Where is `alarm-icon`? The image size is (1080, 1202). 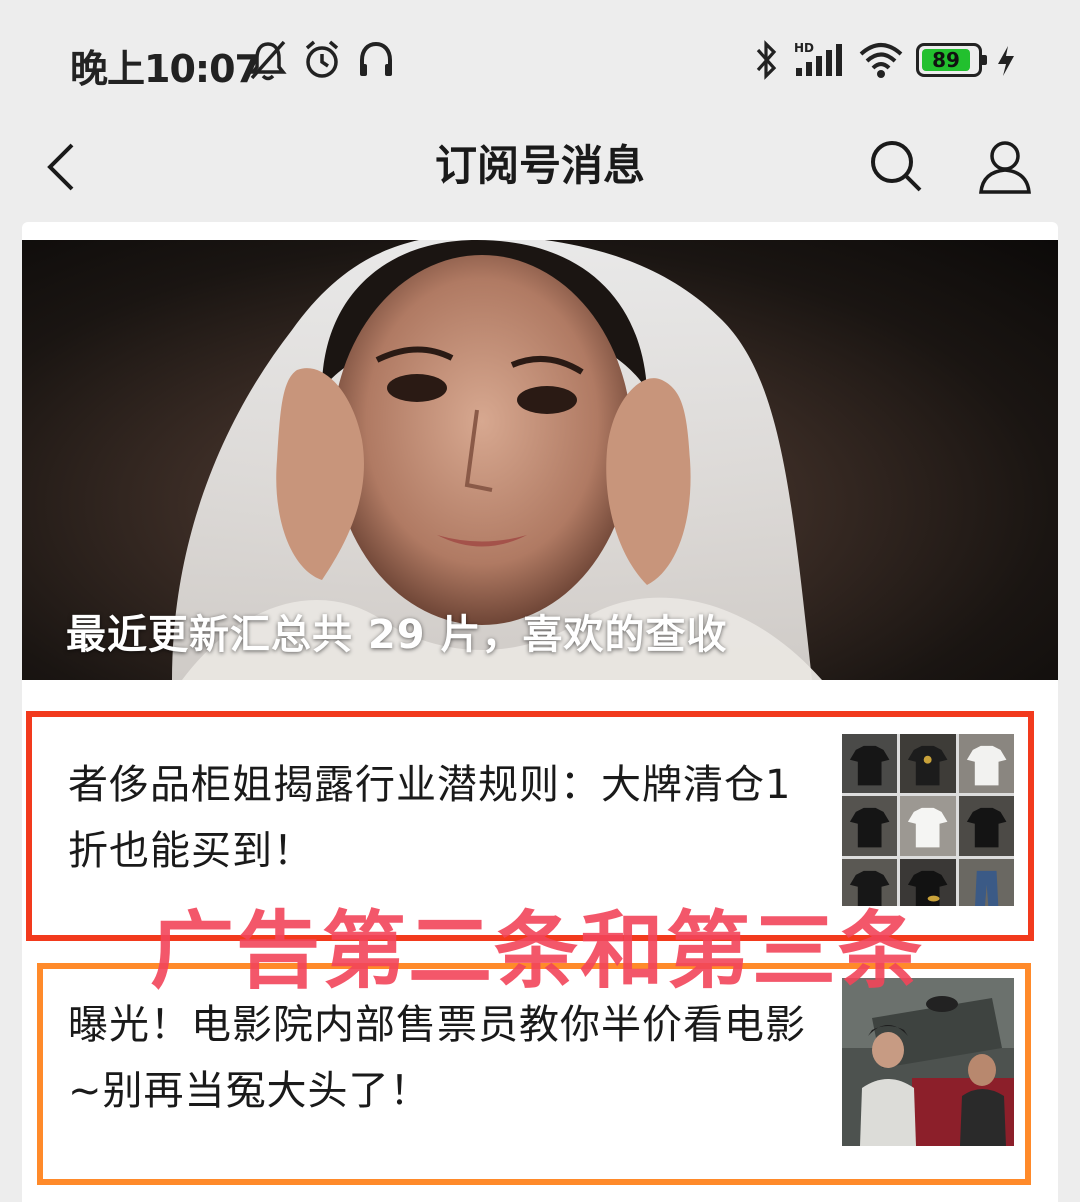 alarm-icon is located at coordinates (322, 60).